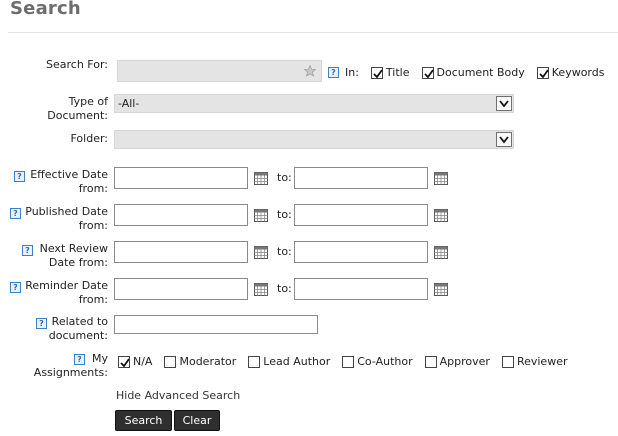  Describe the element at coordinates (427, 72) in the screenshot. I see `document-body-checkbox` at that location.